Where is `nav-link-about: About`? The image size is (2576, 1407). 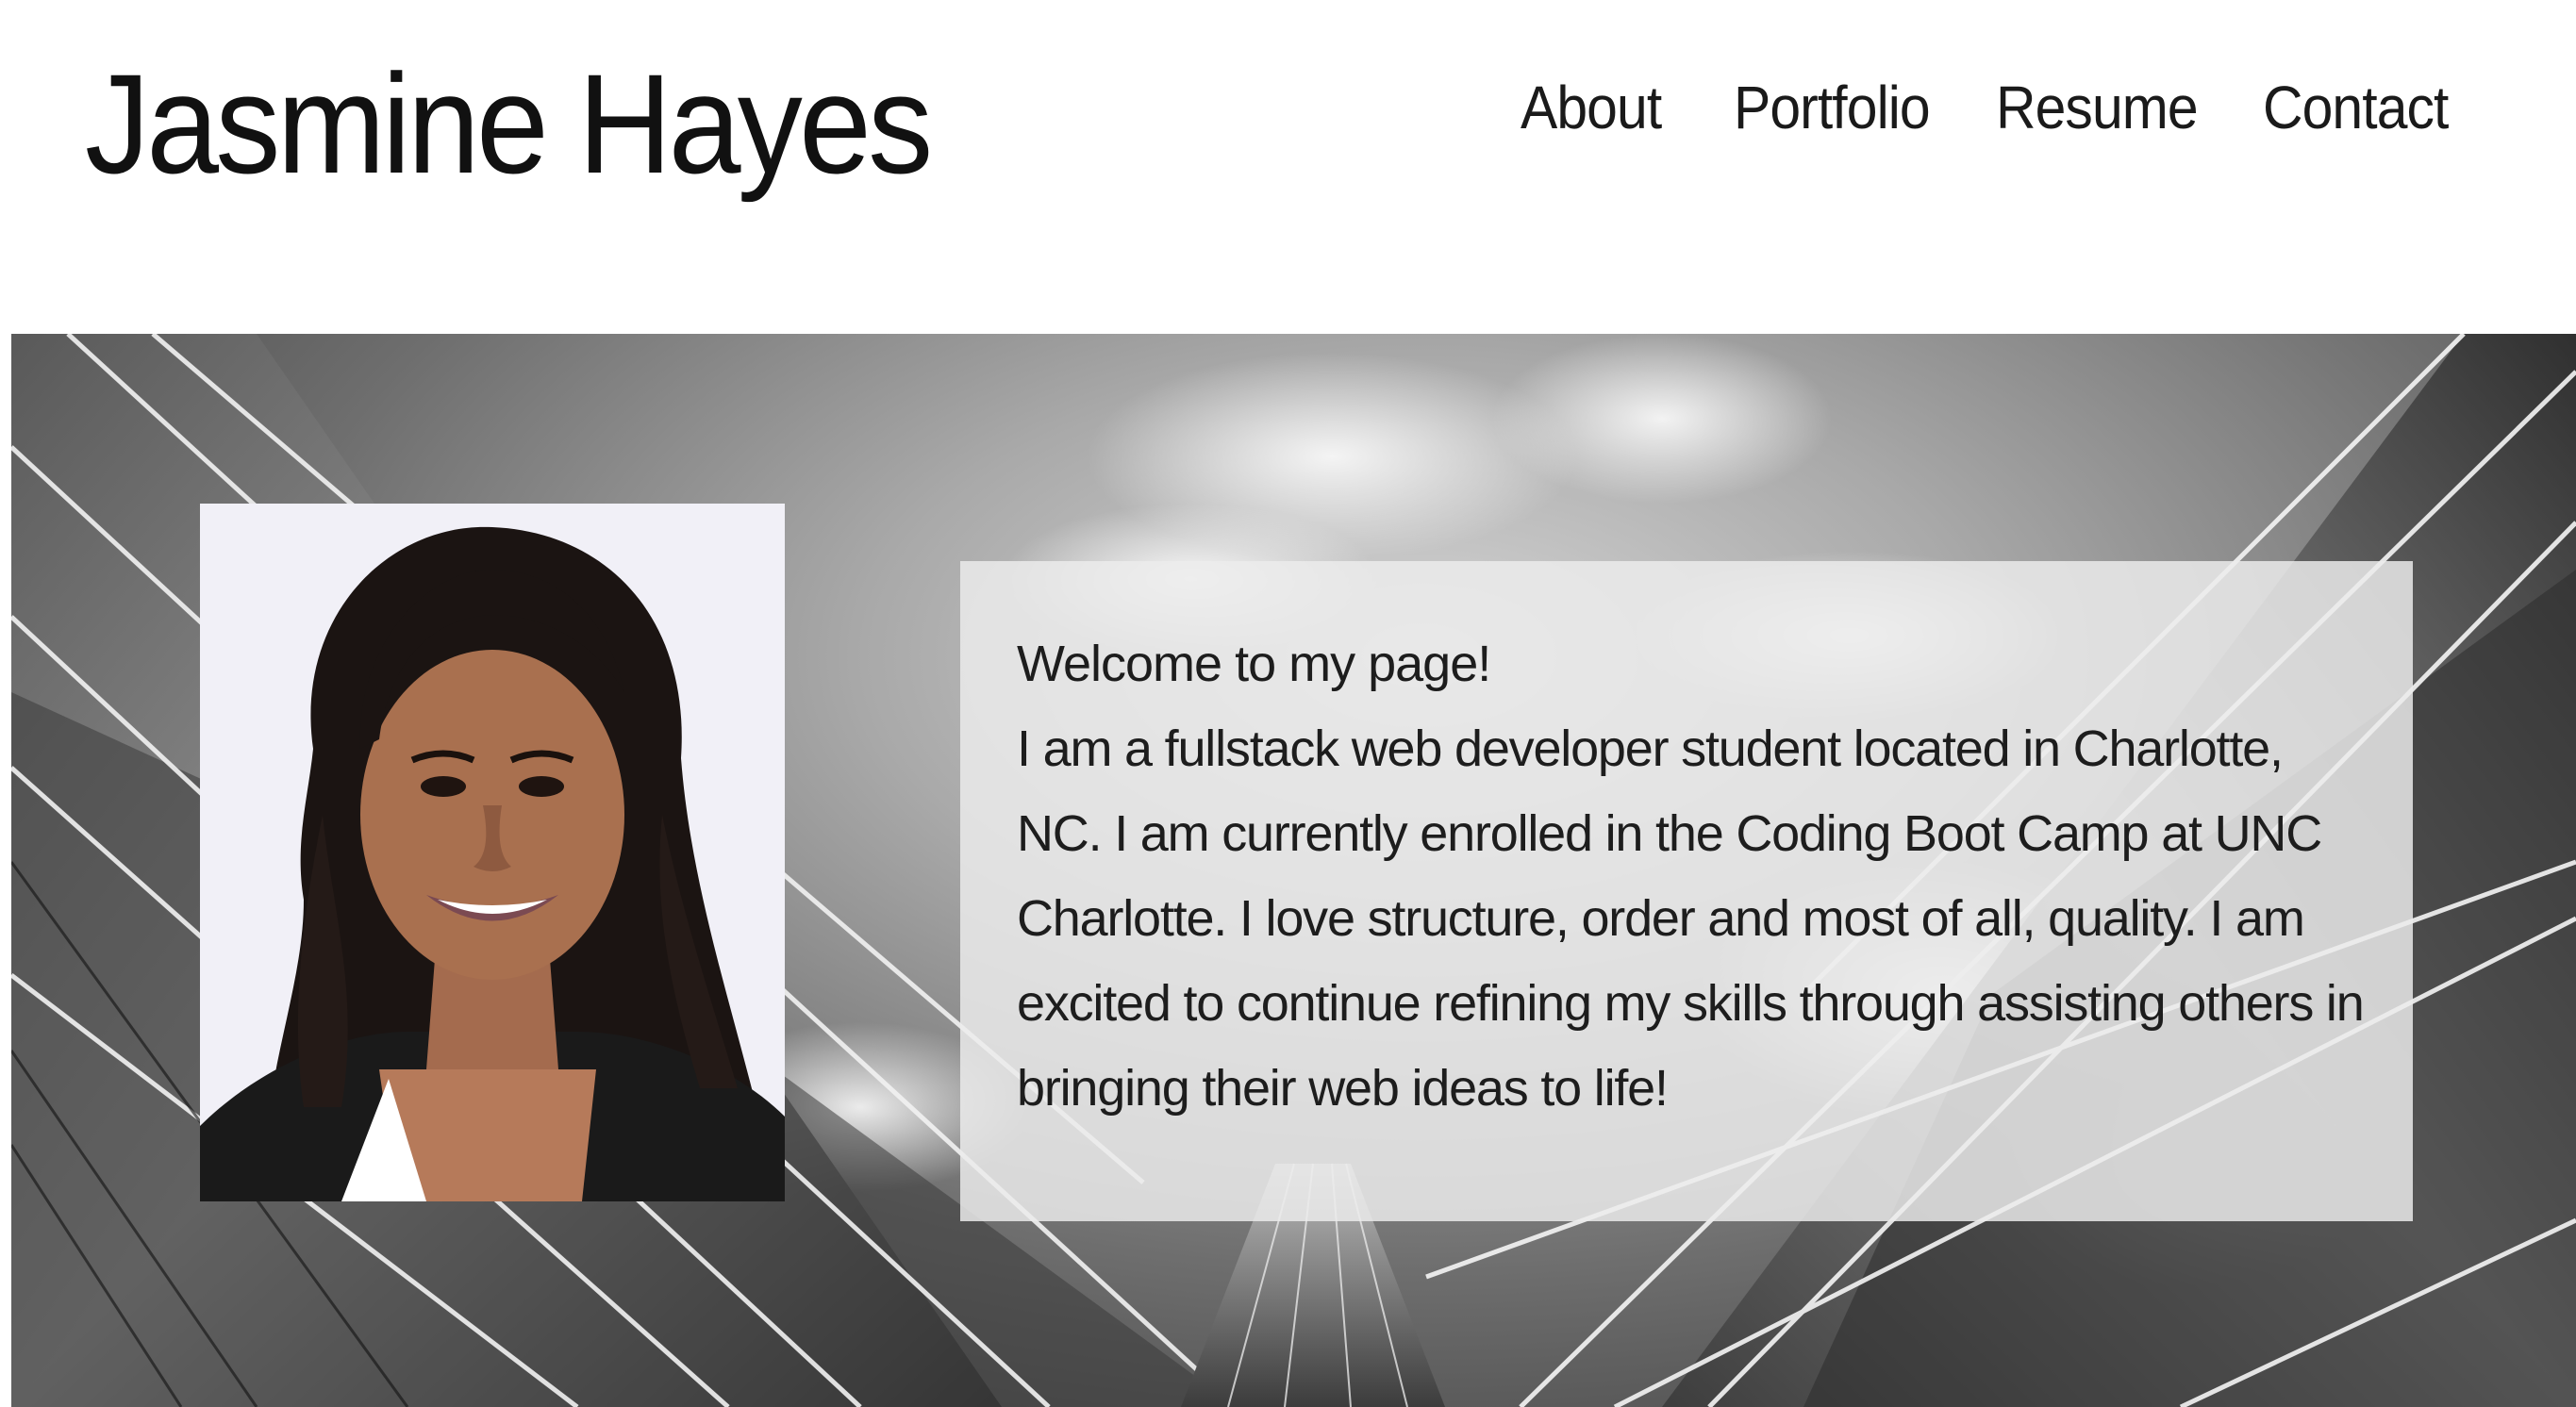 nav-link-about: About is located at coordinates (1591, 107).